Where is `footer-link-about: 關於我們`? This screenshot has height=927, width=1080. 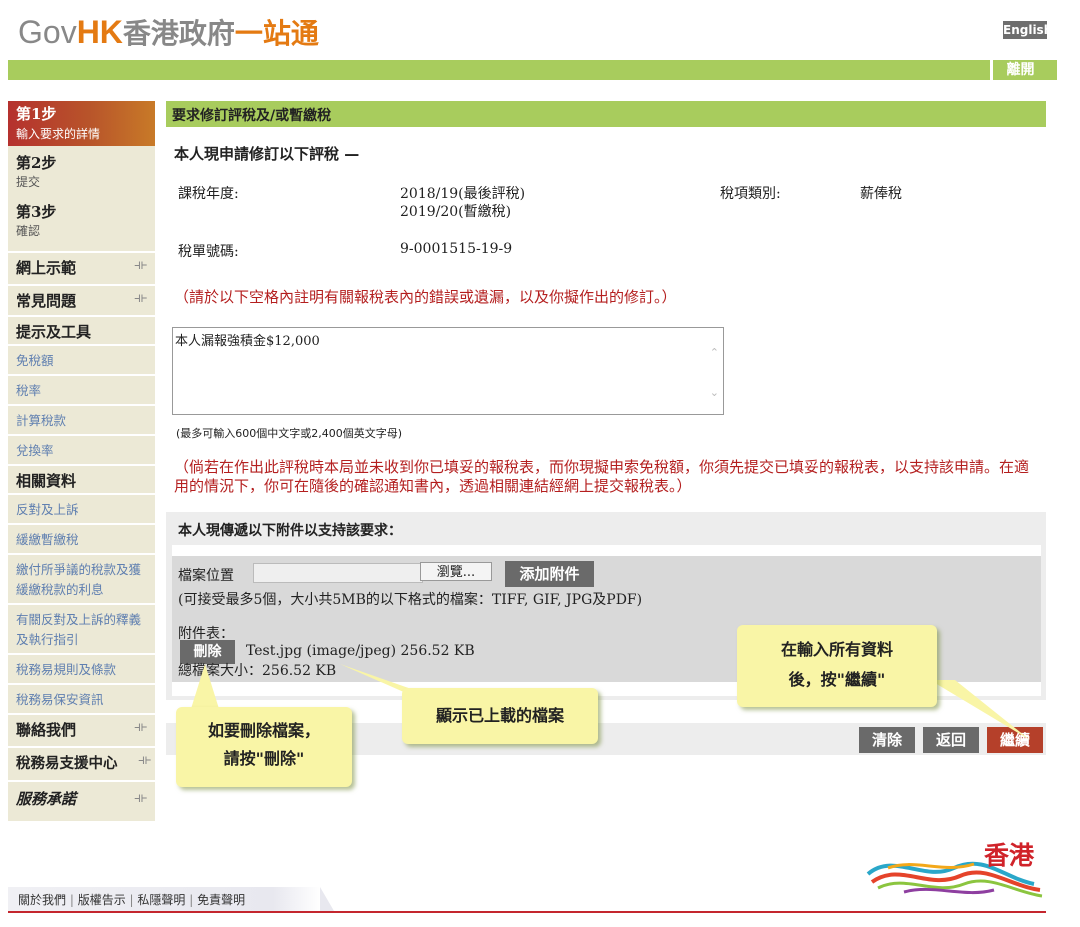 footer-link-about: 關於我們 is located at coordinates (42, 900).